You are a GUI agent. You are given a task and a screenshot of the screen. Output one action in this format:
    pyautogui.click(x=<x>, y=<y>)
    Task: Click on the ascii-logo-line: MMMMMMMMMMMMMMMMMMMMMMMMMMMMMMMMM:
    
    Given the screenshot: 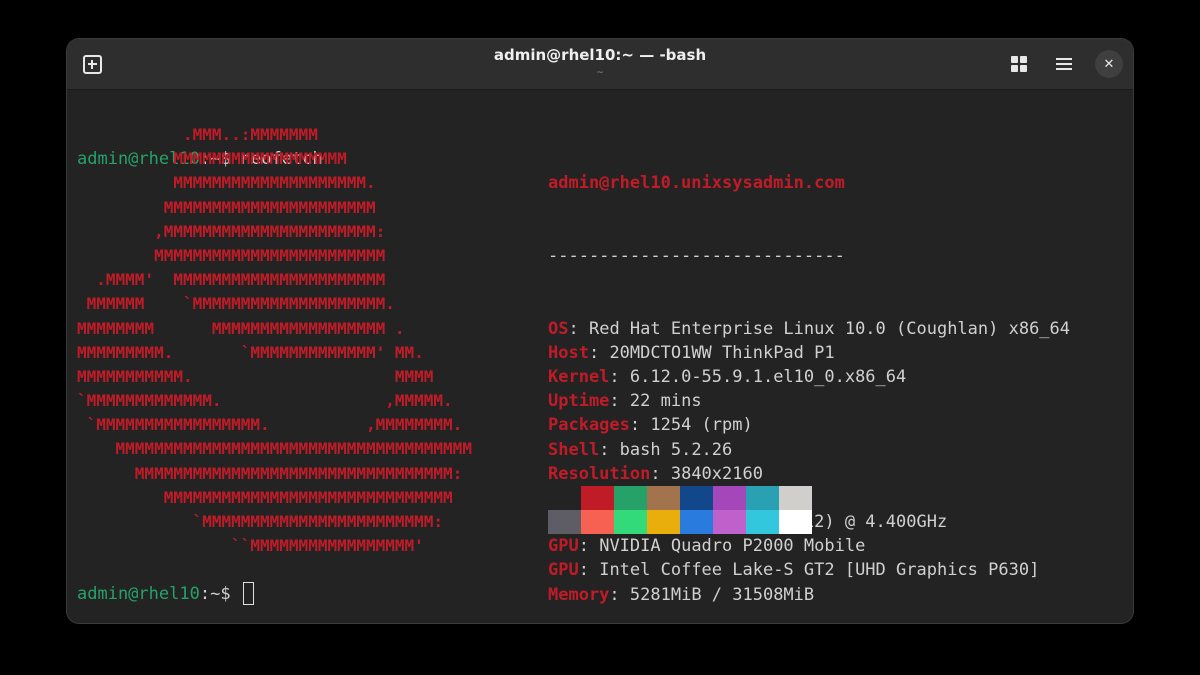 What is the action you would take?
    pyautogui.click(x=270, y=473)
    